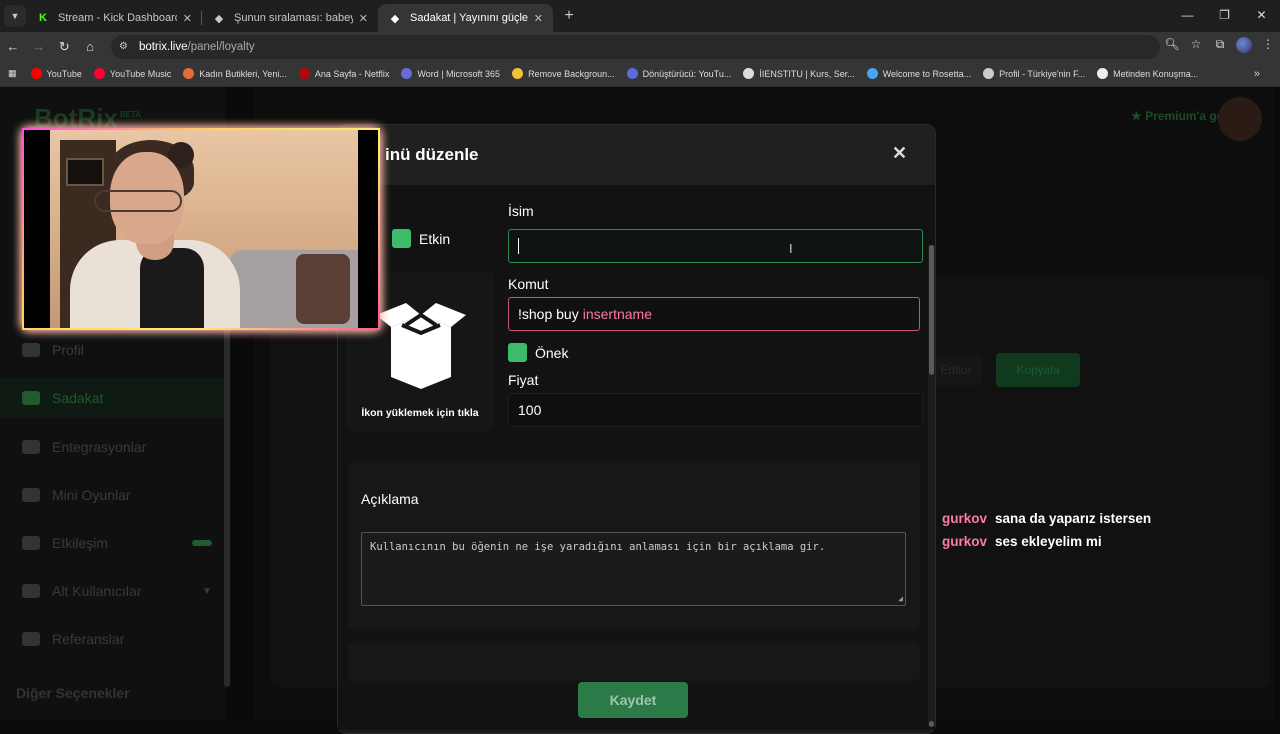 This screenshot has height=734, width=1280. Describe the element at coordinates (548, 314) in the screenshot. I see `command-prefix: !shop buy` at that location.